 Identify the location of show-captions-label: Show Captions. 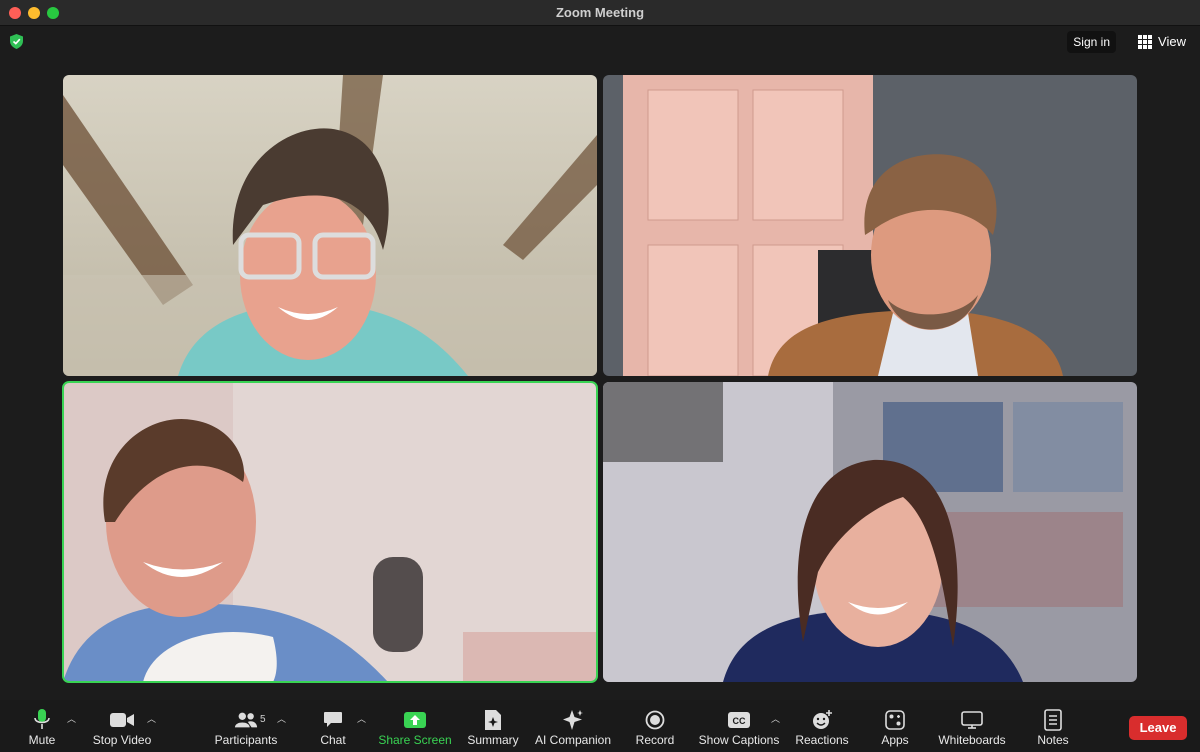
(739, 740).